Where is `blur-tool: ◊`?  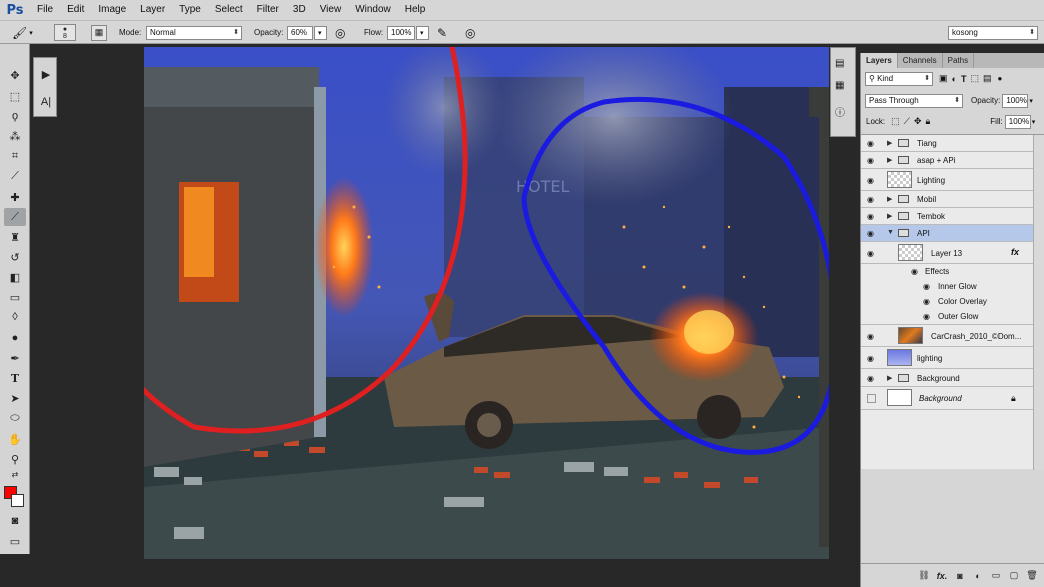 blur-tool: ◊ is located at coordinates (15, 317).